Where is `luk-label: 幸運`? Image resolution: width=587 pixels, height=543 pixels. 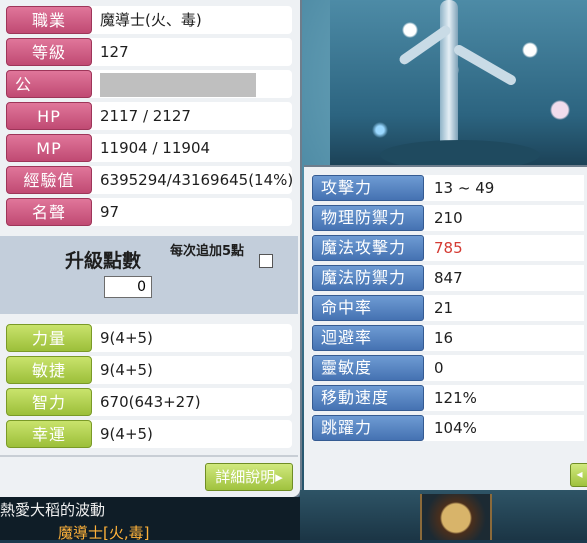 luk-label: 幸運 is located at coordinates (49, 434).